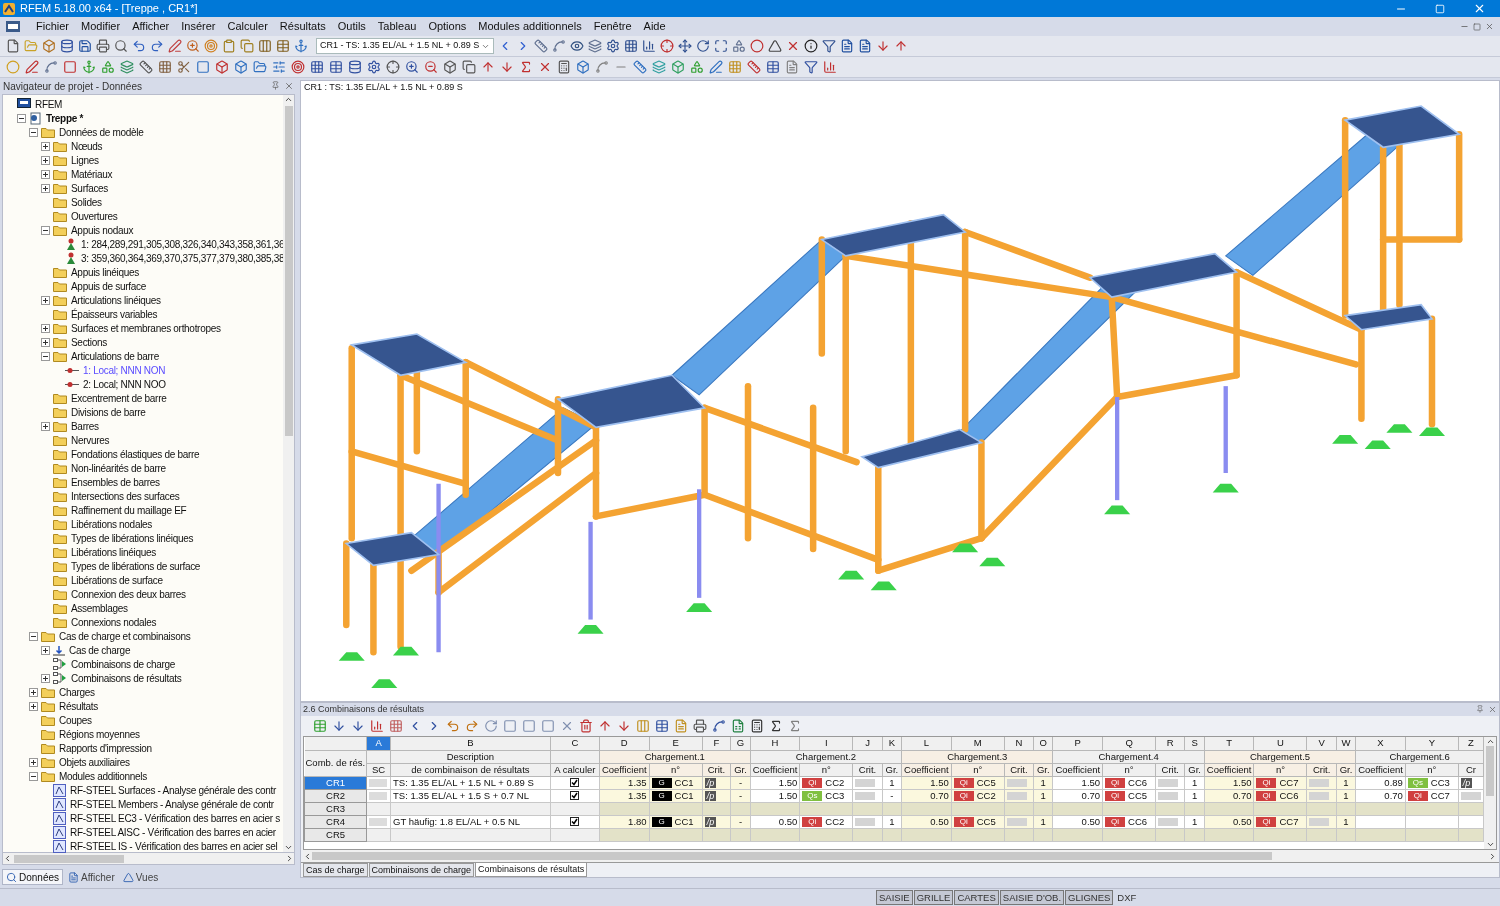  I want to click on scrollbar-thumb, so click(1490, 771).